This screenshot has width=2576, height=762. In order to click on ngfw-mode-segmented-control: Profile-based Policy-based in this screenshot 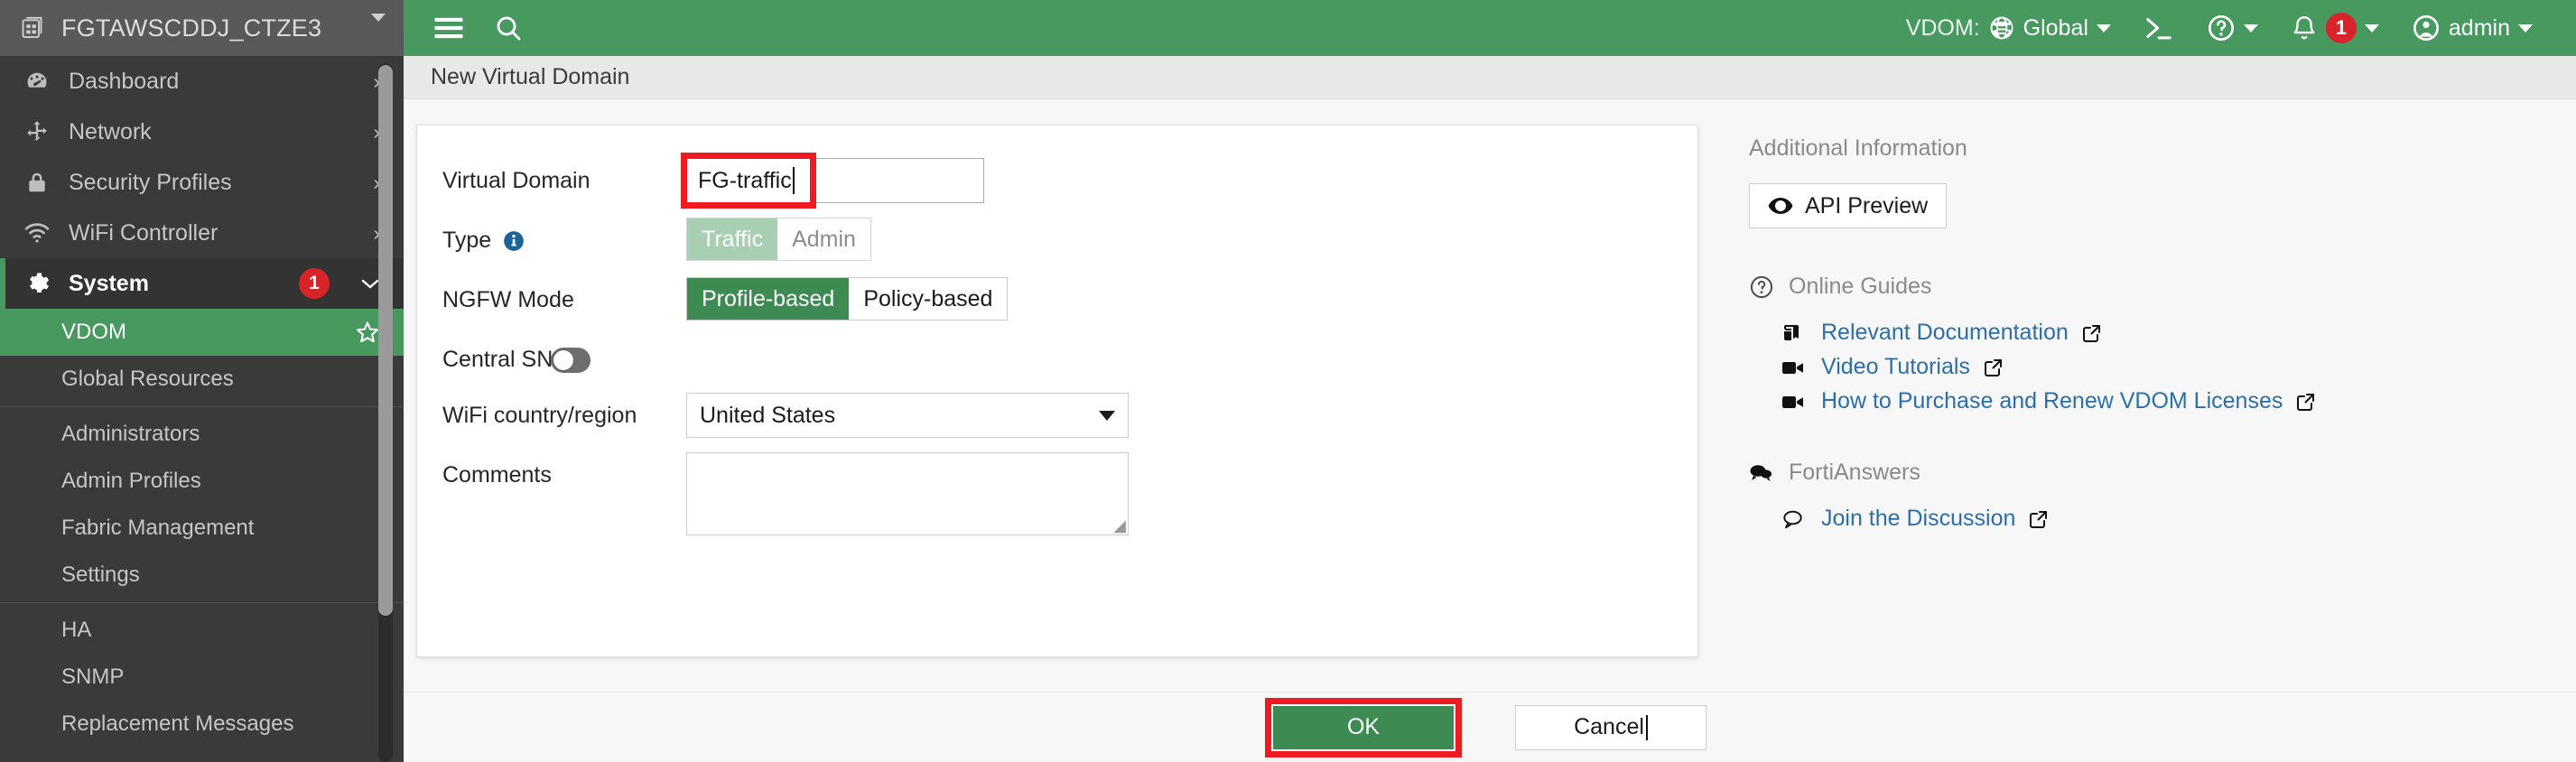, I will do `click(847, 299)`.